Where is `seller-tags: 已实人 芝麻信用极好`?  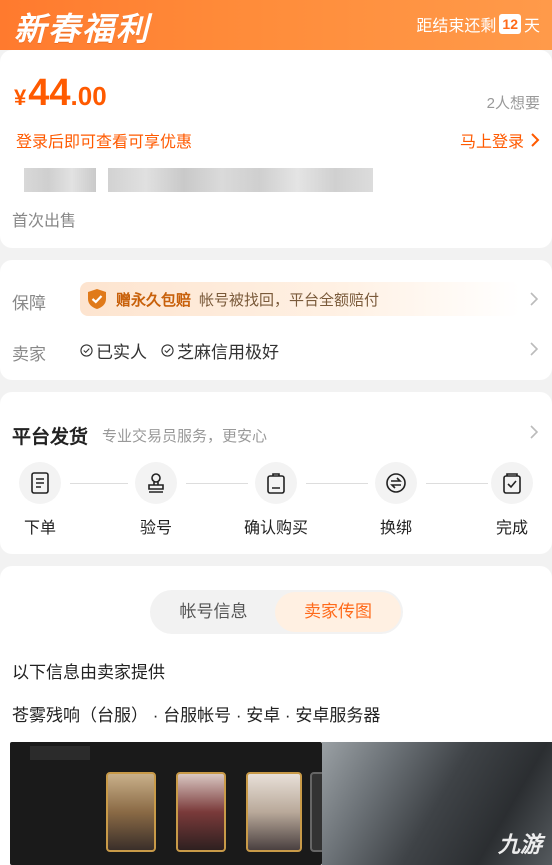
seller-tags: 已实人 芝麻信用极好 is located at coordinates (179, 350).